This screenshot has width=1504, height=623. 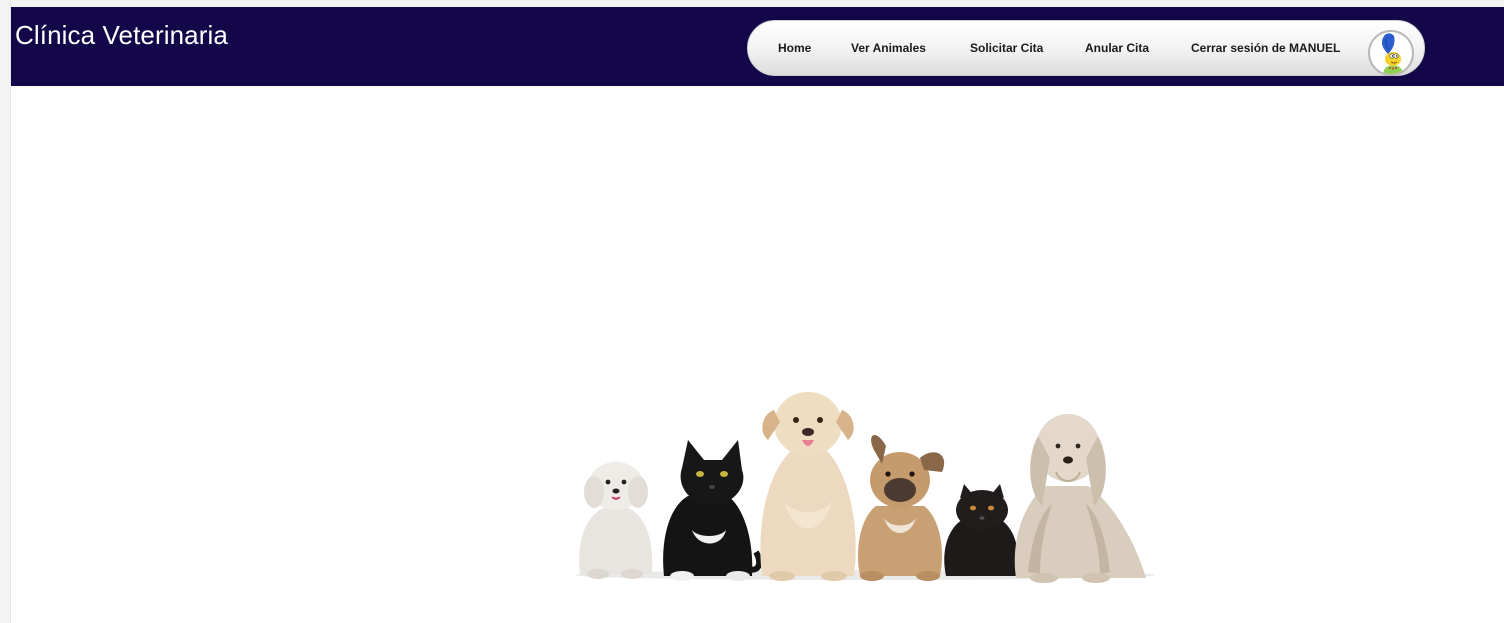 I want to click on browser-top-edge, so click(x=752, y=3).